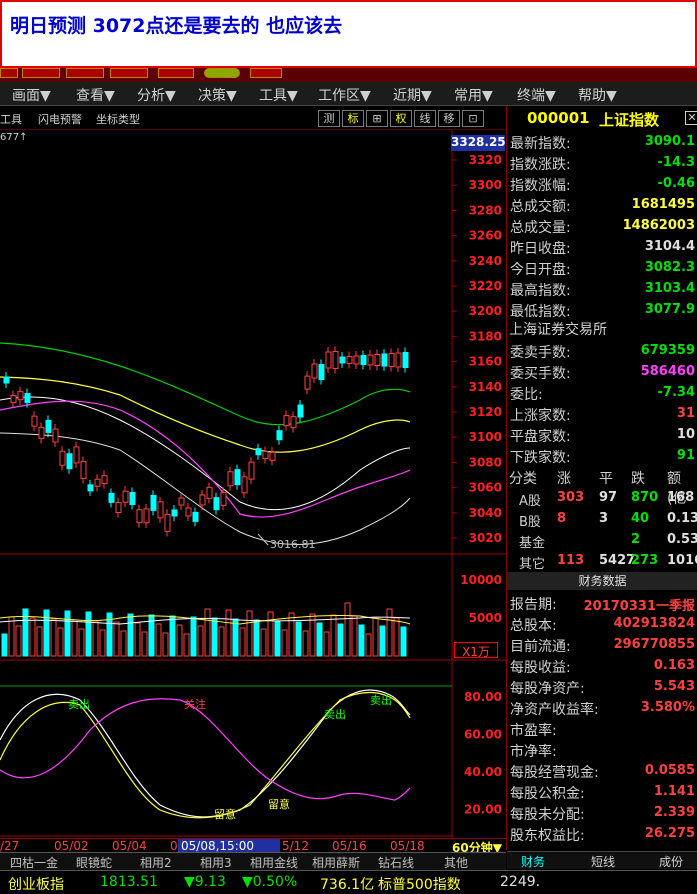 The width and height of the screenshot is (697, 894). Describe the element at coordinates (669, 309) in the screenshot. I see `quote-row-value: 3077.9` at that location.